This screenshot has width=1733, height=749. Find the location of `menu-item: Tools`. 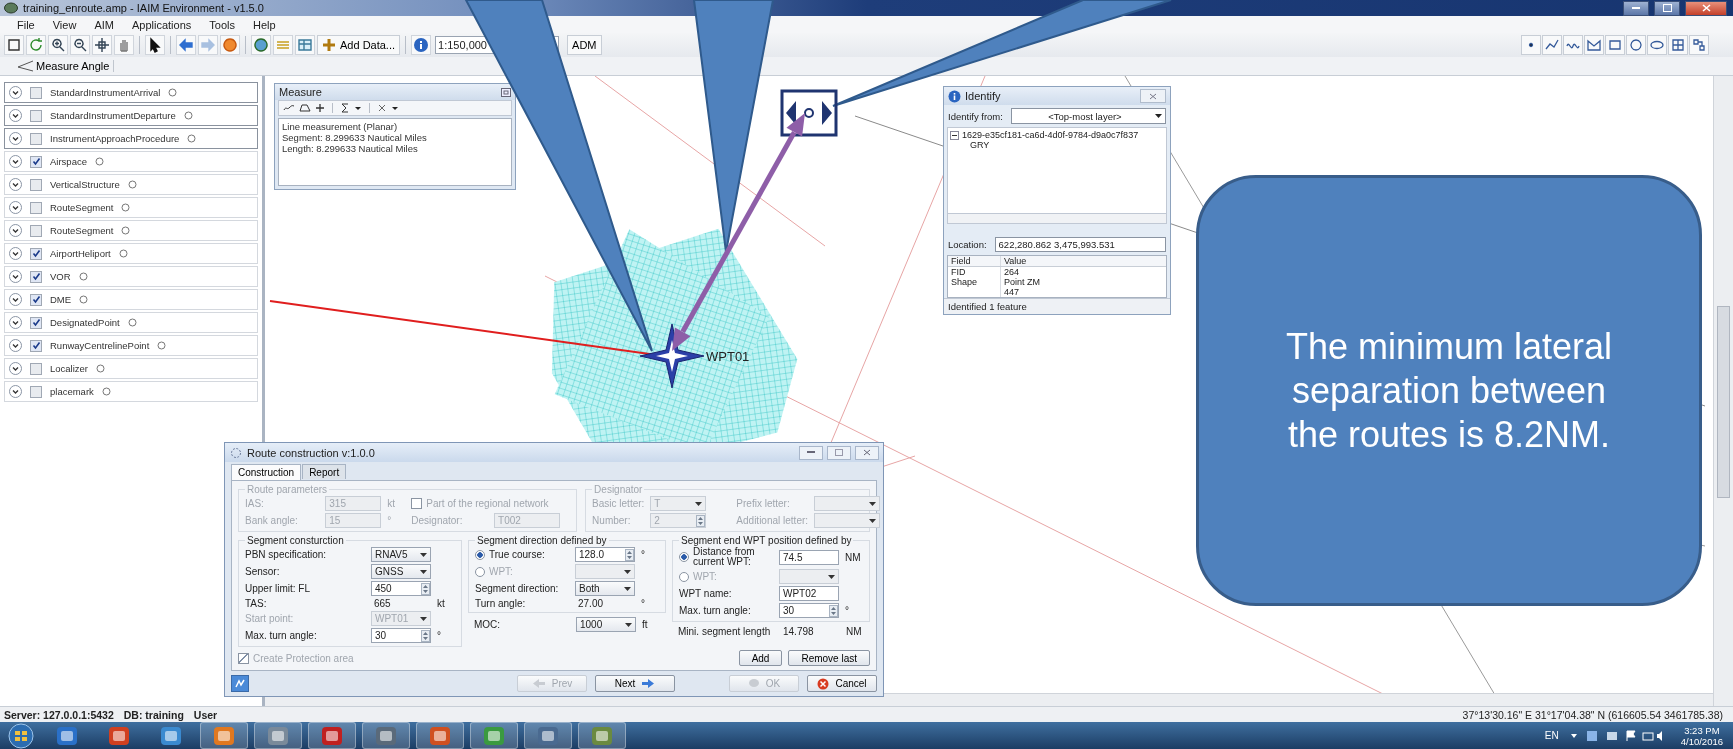

menu-item: Tools is located at coordinates (222, 24).